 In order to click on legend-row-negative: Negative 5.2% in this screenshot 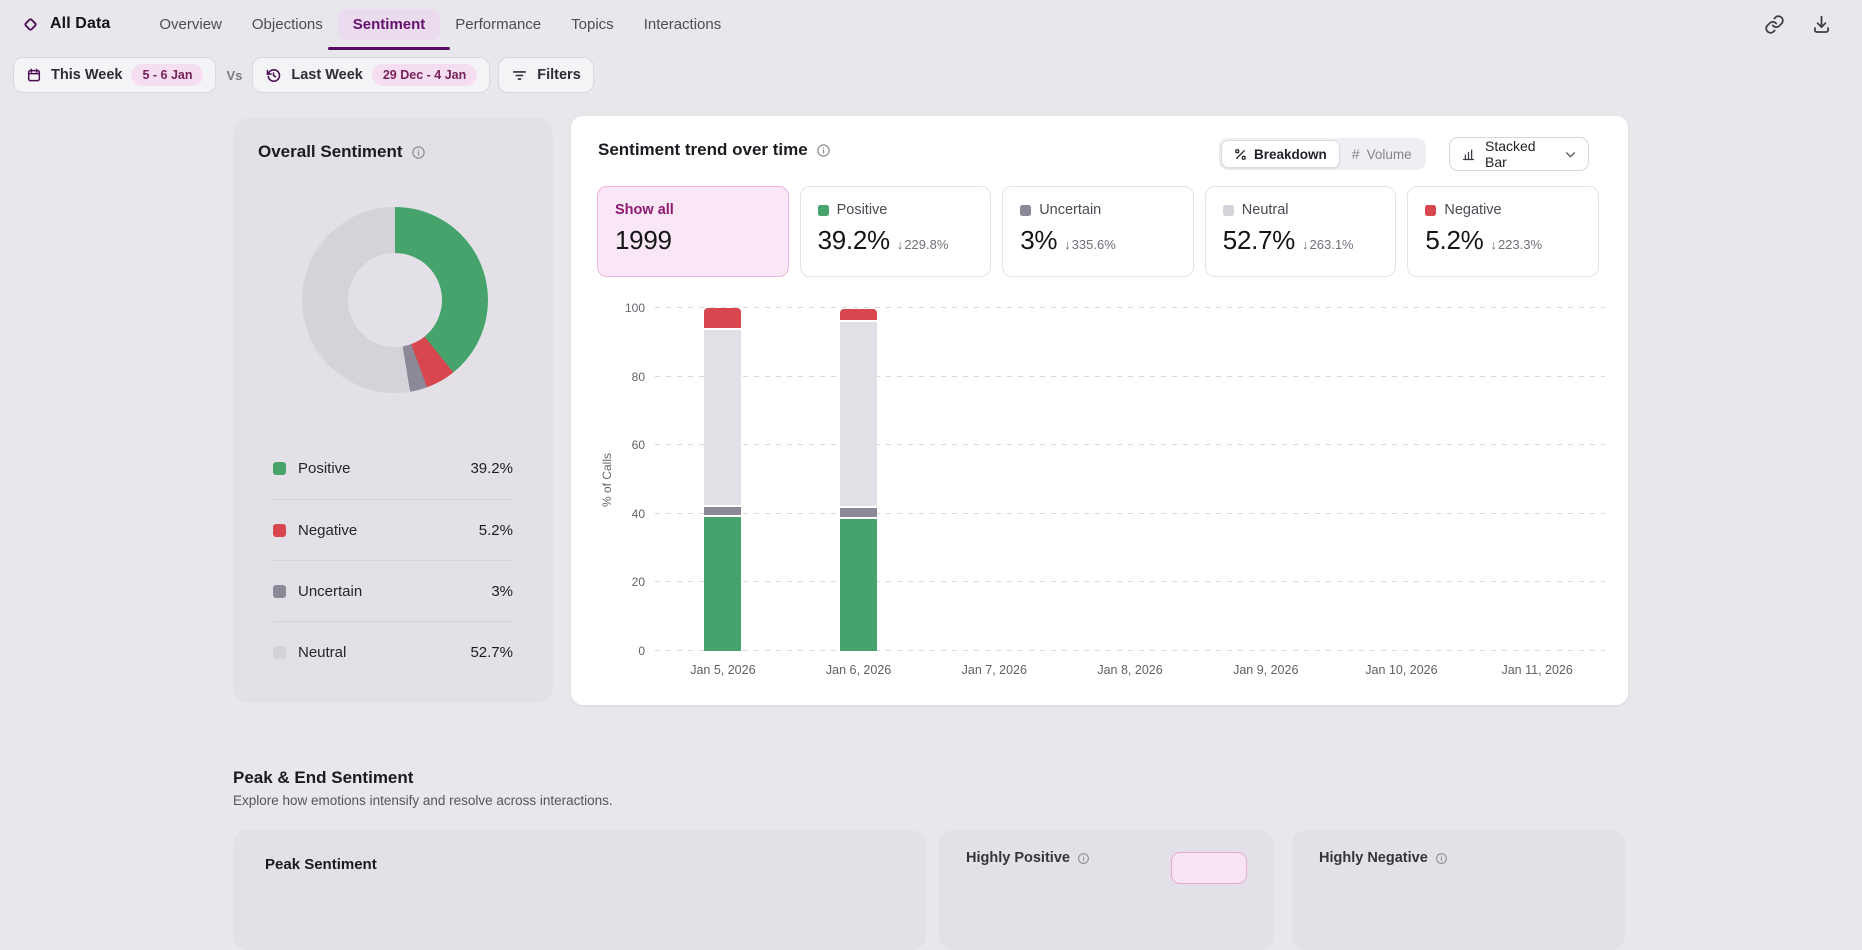, I will do `click(393, 529)`.